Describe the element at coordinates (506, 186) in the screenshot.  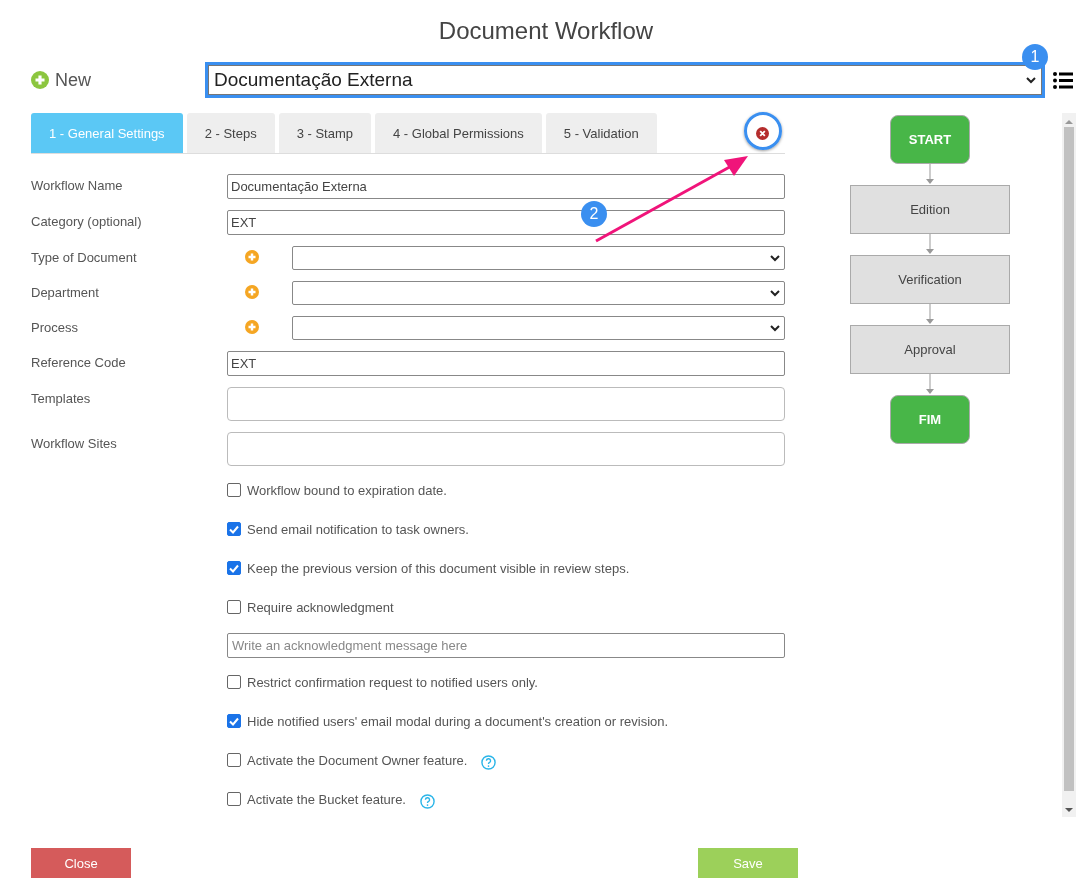
I see `text-field: Documentação Externa` at that location.